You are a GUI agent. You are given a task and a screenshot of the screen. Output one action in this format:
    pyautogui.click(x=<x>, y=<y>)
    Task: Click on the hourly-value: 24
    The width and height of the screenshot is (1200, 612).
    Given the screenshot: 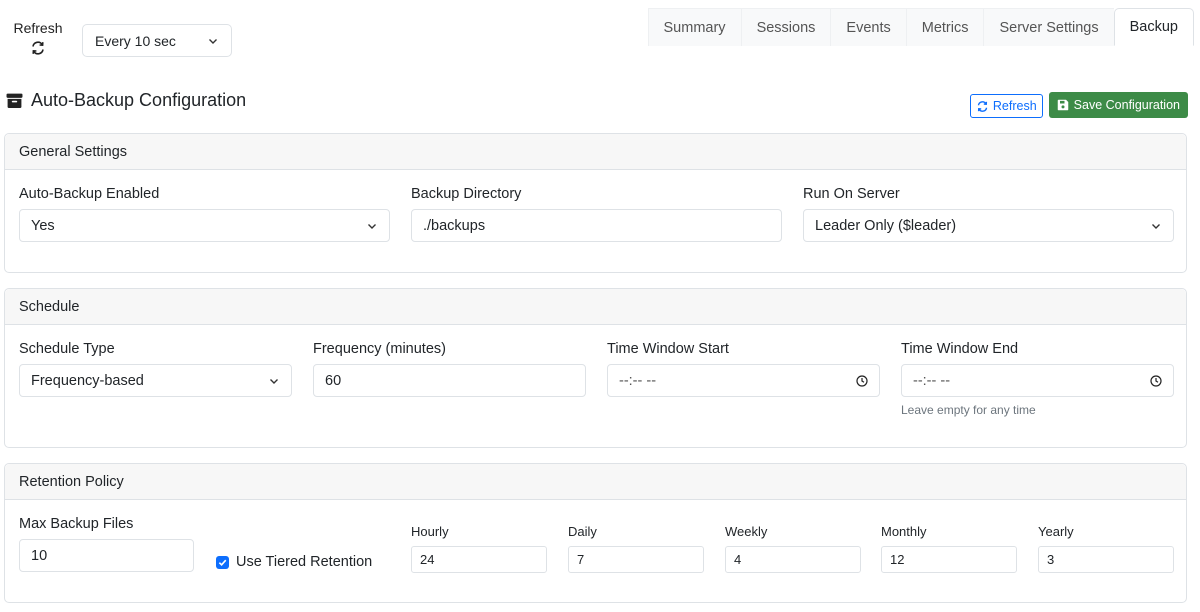 What is the action you would take?
    pyautogui.click(x=427, y=559)
    